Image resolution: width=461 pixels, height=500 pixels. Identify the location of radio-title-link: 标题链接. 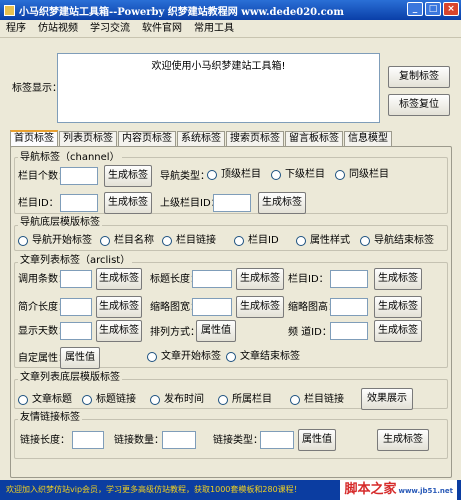
(109, 400).